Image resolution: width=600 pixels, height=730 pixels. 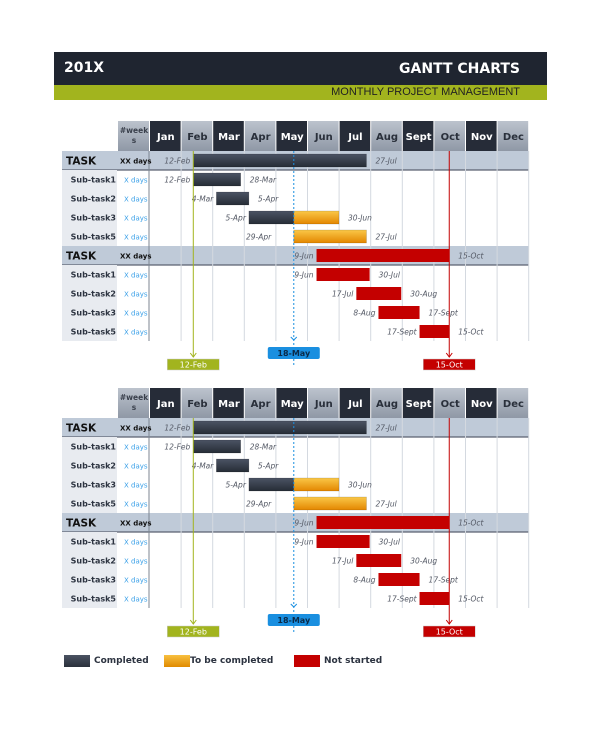 What do you see at coordinates (353, 661) in the screenshot?
I see `legend-label: Not started` at bounding box center [353, 661].